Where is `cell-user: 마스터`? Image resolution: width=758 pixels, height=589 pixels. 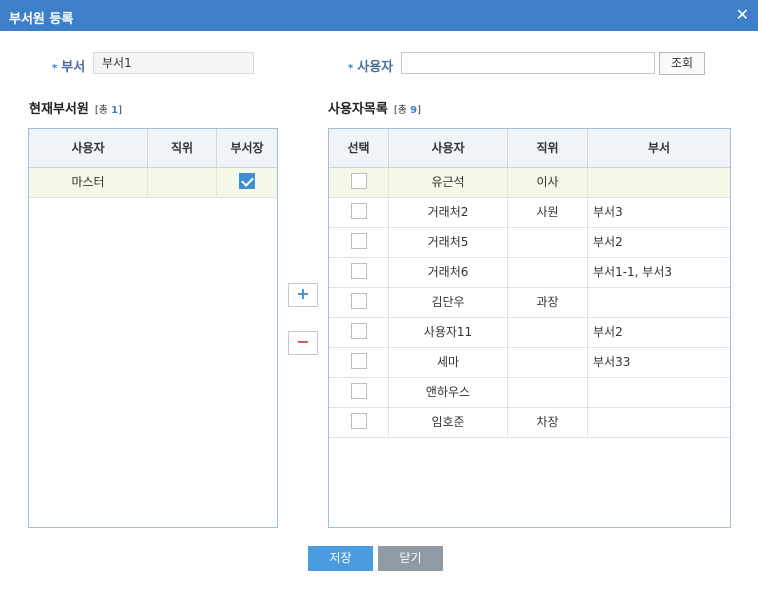
cell-user: 마스터 is located at coordinates (88, 182).